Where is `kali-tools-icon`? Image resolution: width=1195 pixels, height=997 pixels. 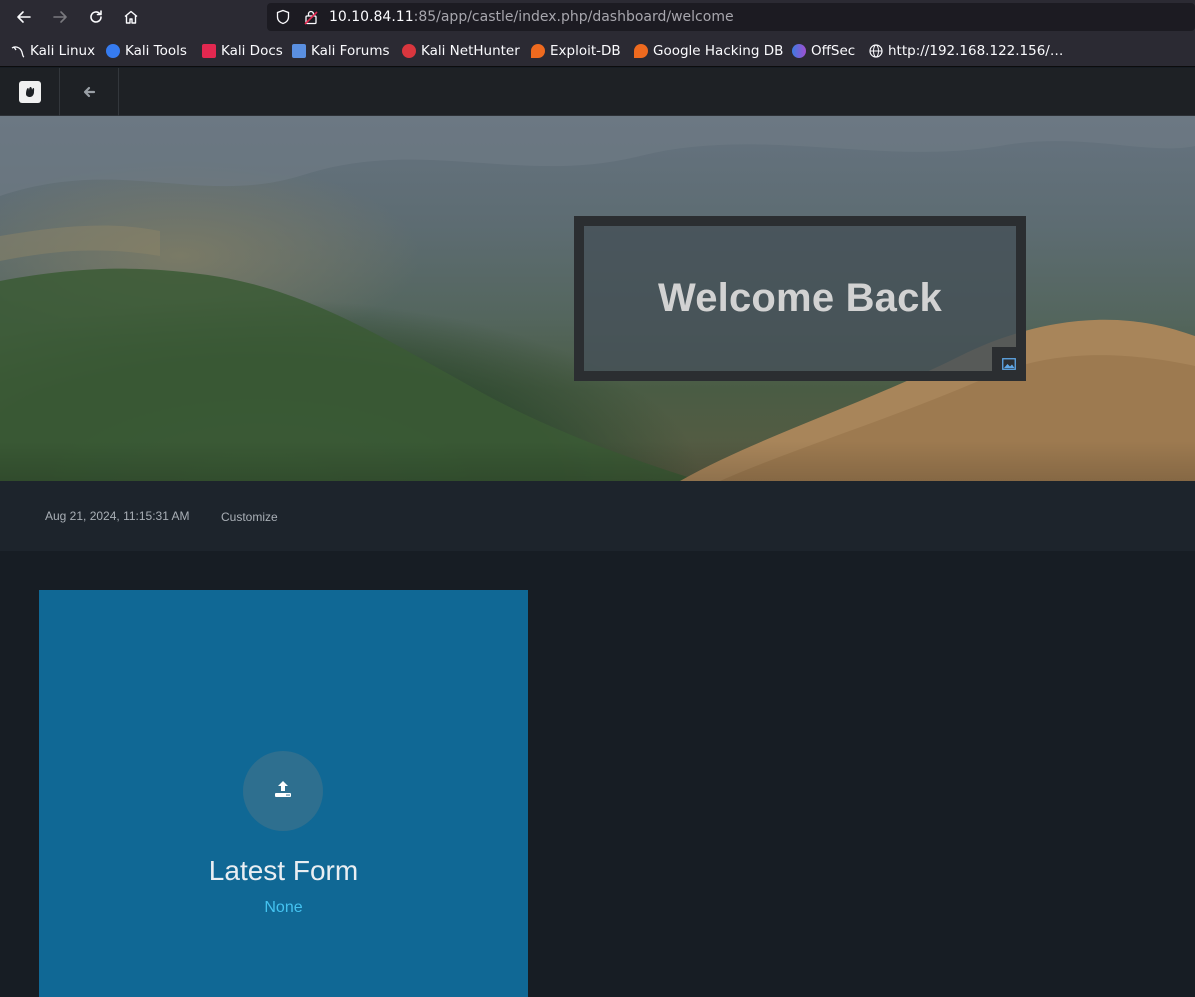
kali-tools-icon is located at coordinates (113, 51).